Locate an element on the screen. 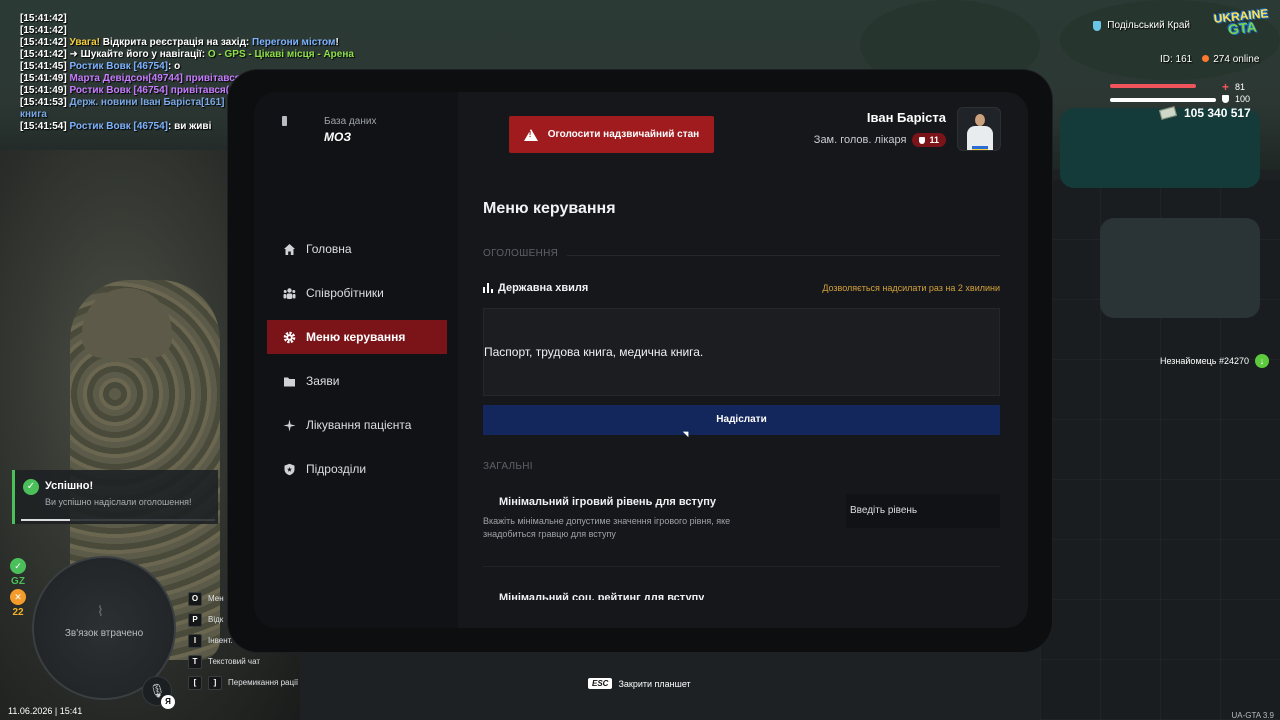 The image size is (1280, 720). general-section: ЗАГАЛЬНІ is located at coordinates (508, 466).